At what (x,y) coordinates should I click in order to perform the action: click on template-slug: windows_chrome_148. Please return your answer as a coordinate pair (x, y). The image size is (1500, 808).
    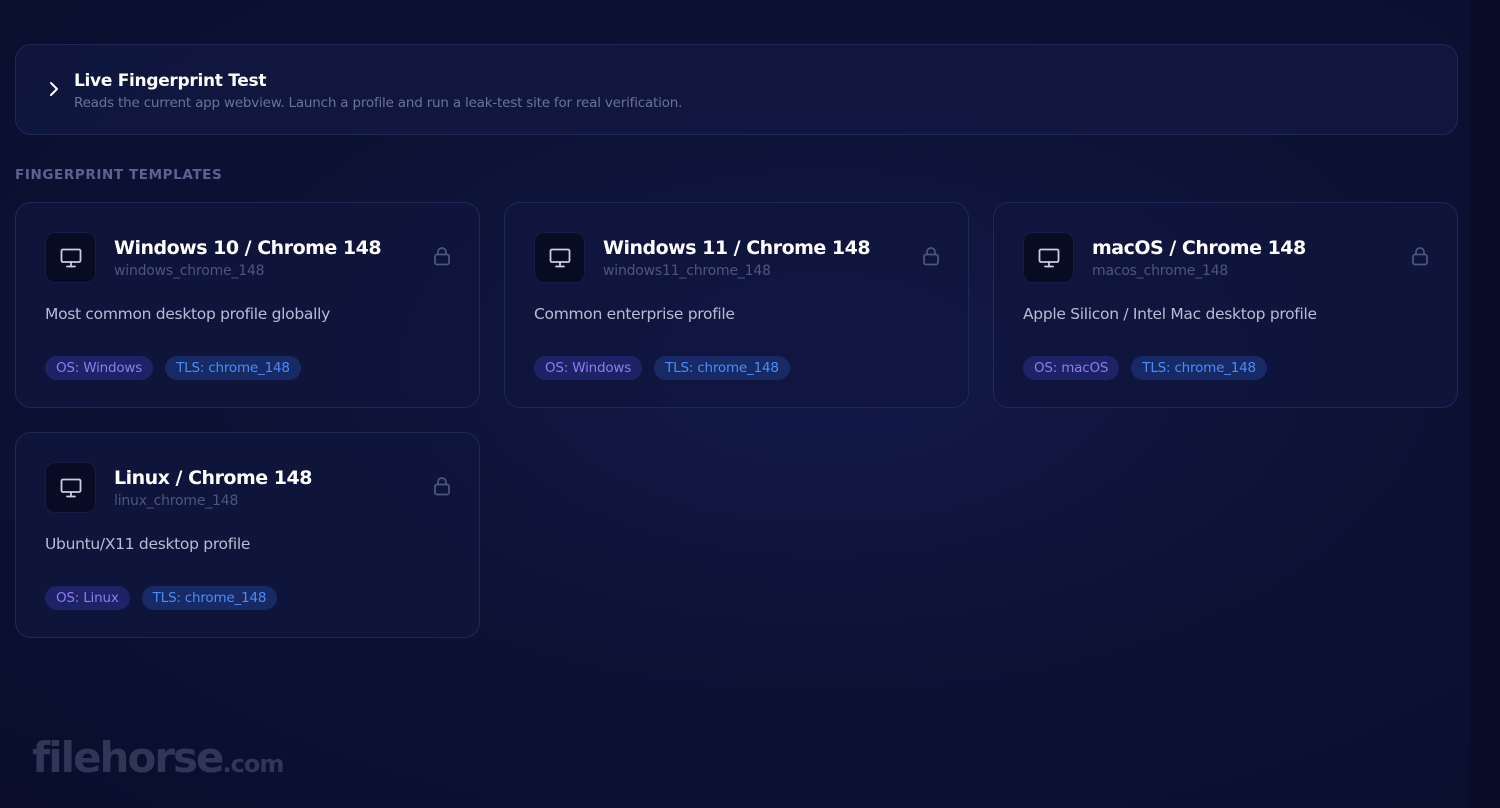
    Looking at the image, I should click on (189, 271).